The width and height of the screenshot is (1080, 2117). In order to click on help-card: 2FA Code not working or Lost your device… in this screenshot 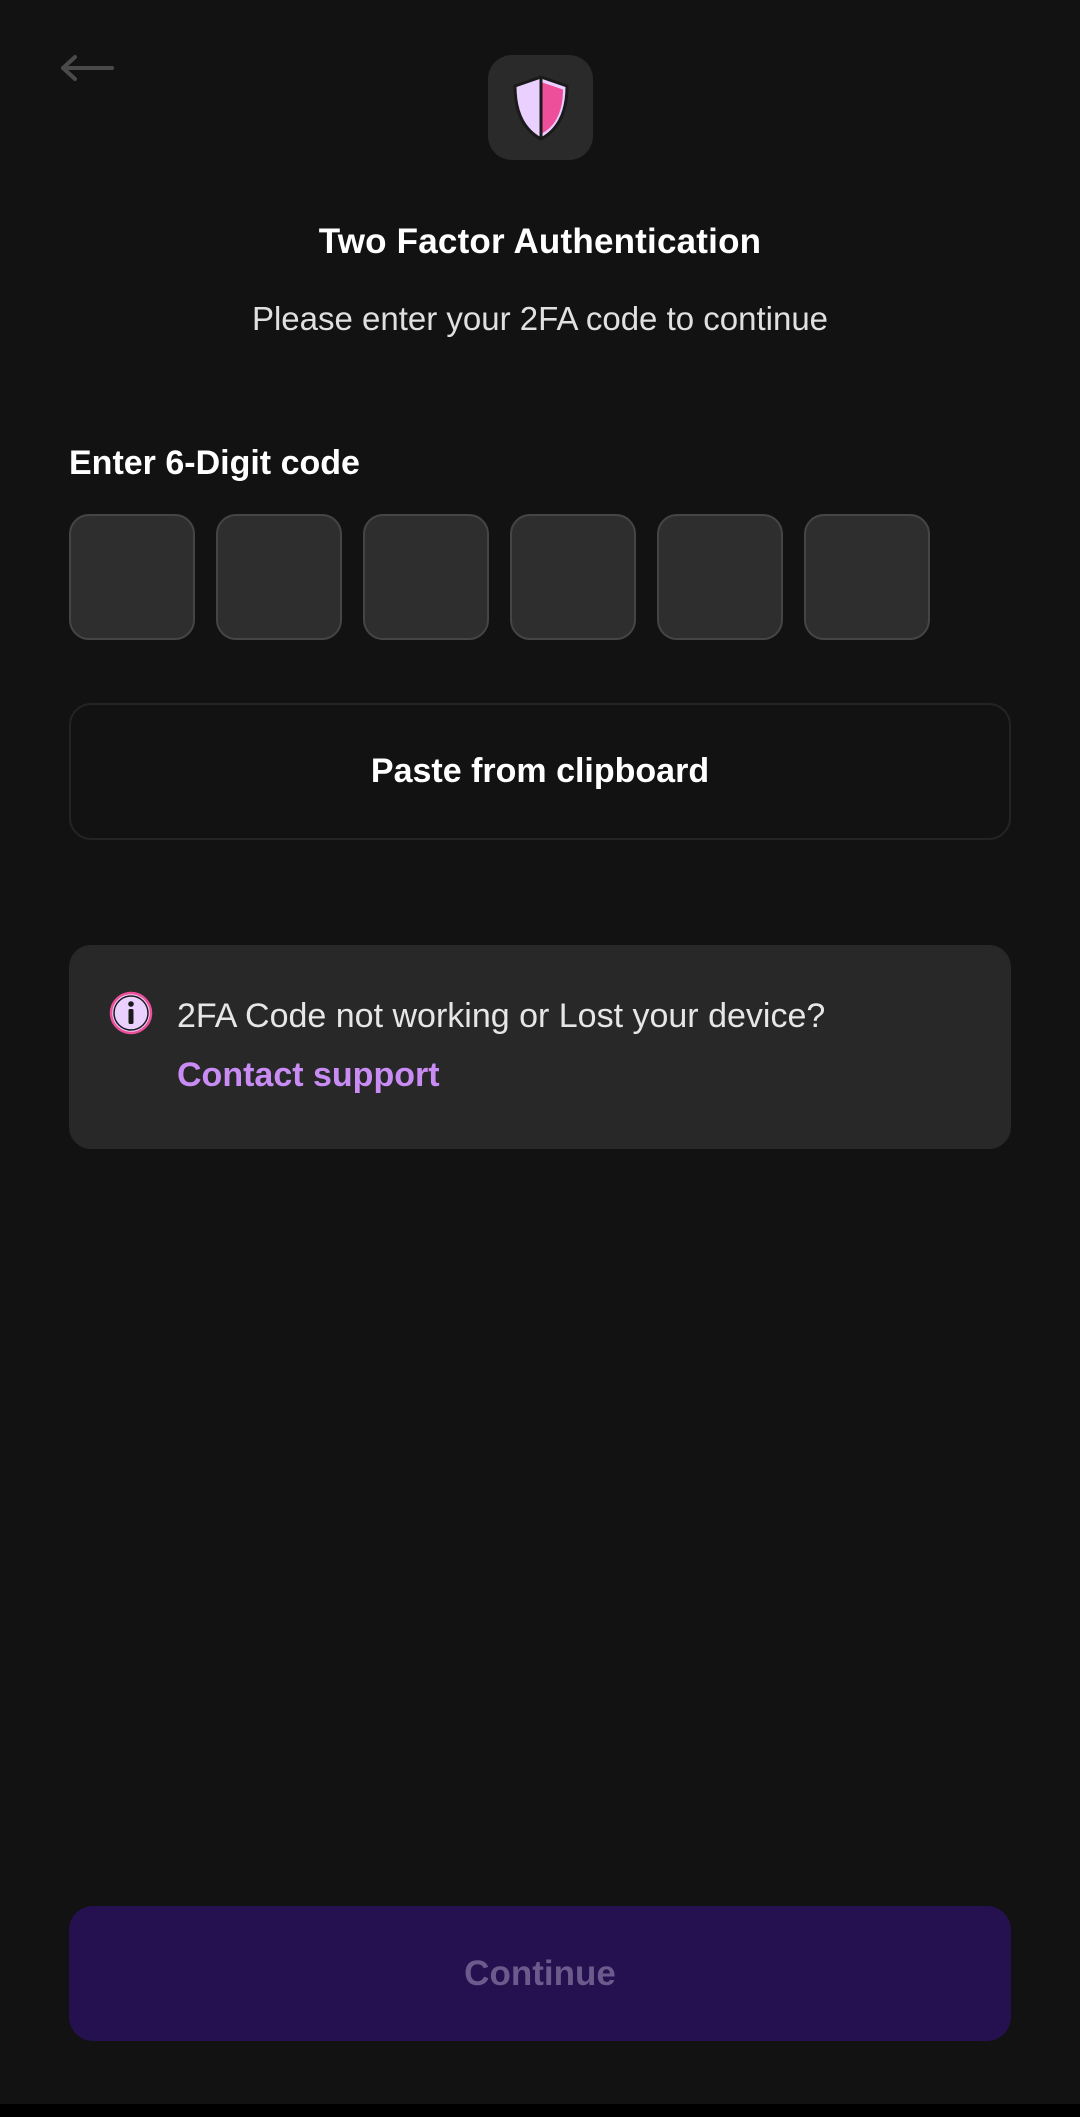, I will do `click(540, 1047)`.